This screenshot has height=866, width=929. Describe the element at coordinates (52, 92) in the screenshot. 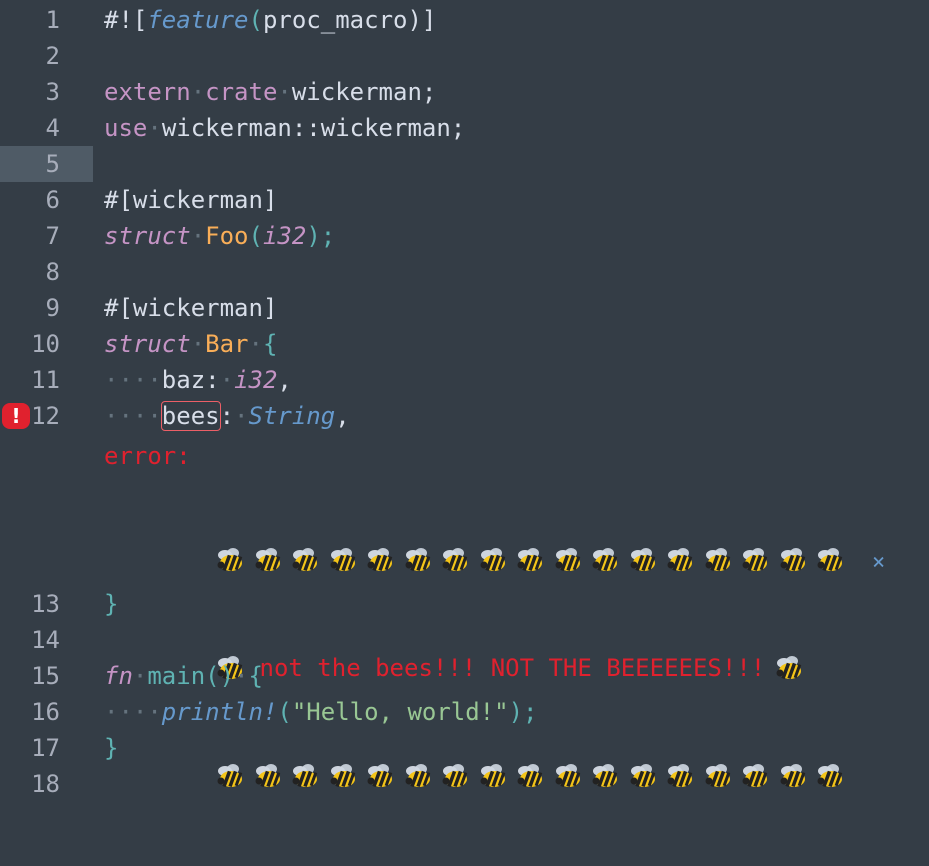

I see `line-number: 3` at that location.